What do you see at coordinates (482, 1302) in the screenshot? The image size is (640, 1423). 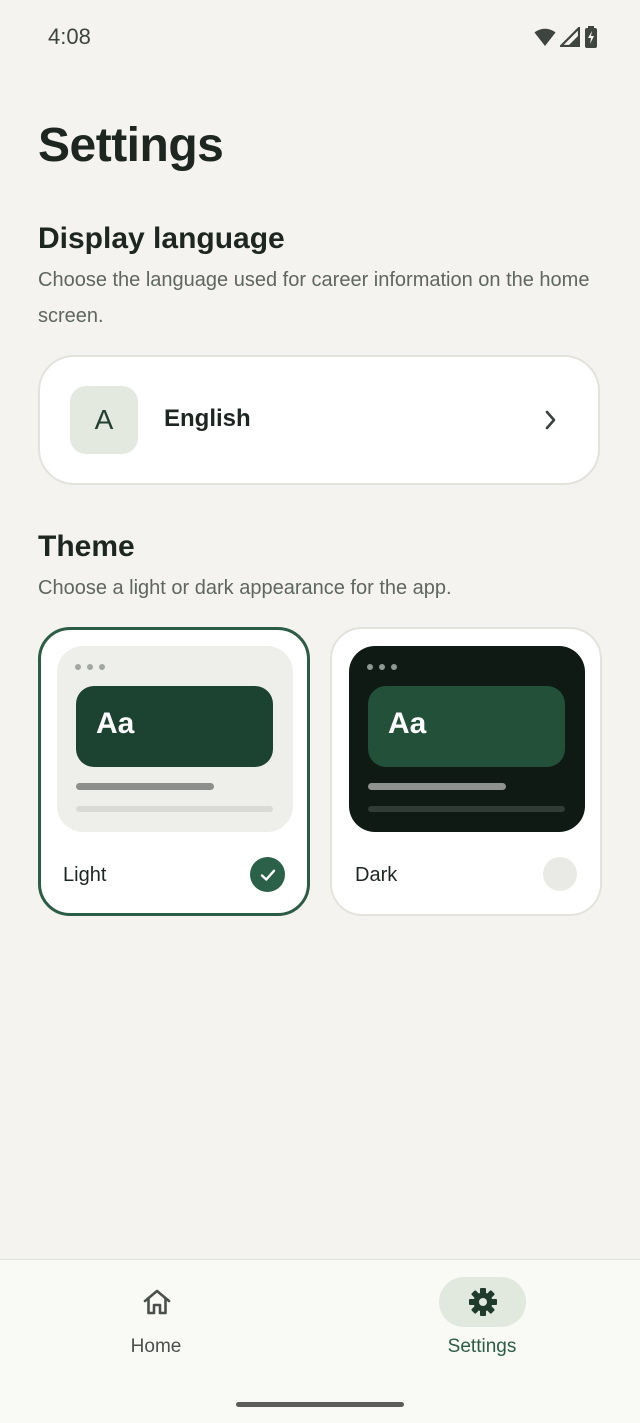 I see `gear-icon` at bounding box center [482, 1302].